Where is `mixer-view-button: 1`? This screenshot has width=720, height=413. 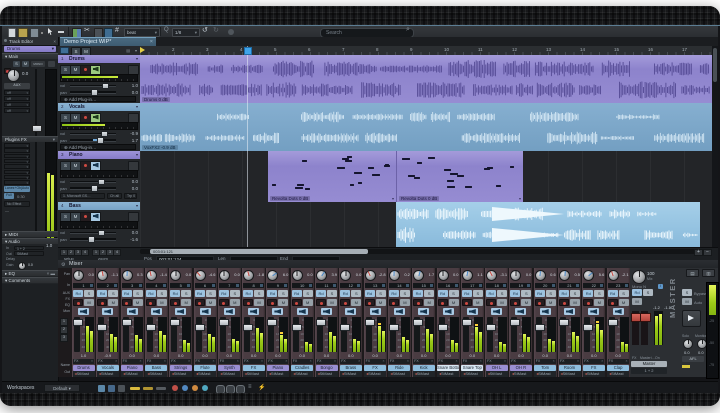 mixer-view-button: 1 is located at coordinates (64, 322).